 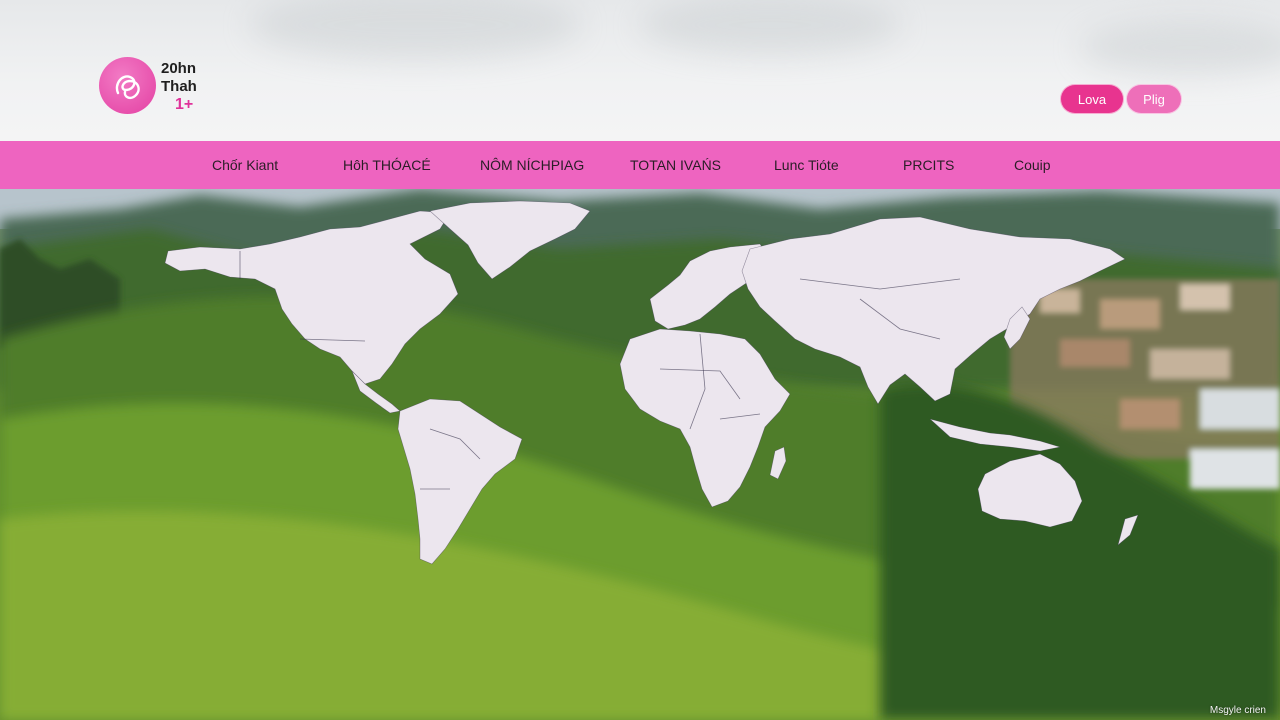 I want to click on stylized-swirl-icon, so click(x=127, y=85).